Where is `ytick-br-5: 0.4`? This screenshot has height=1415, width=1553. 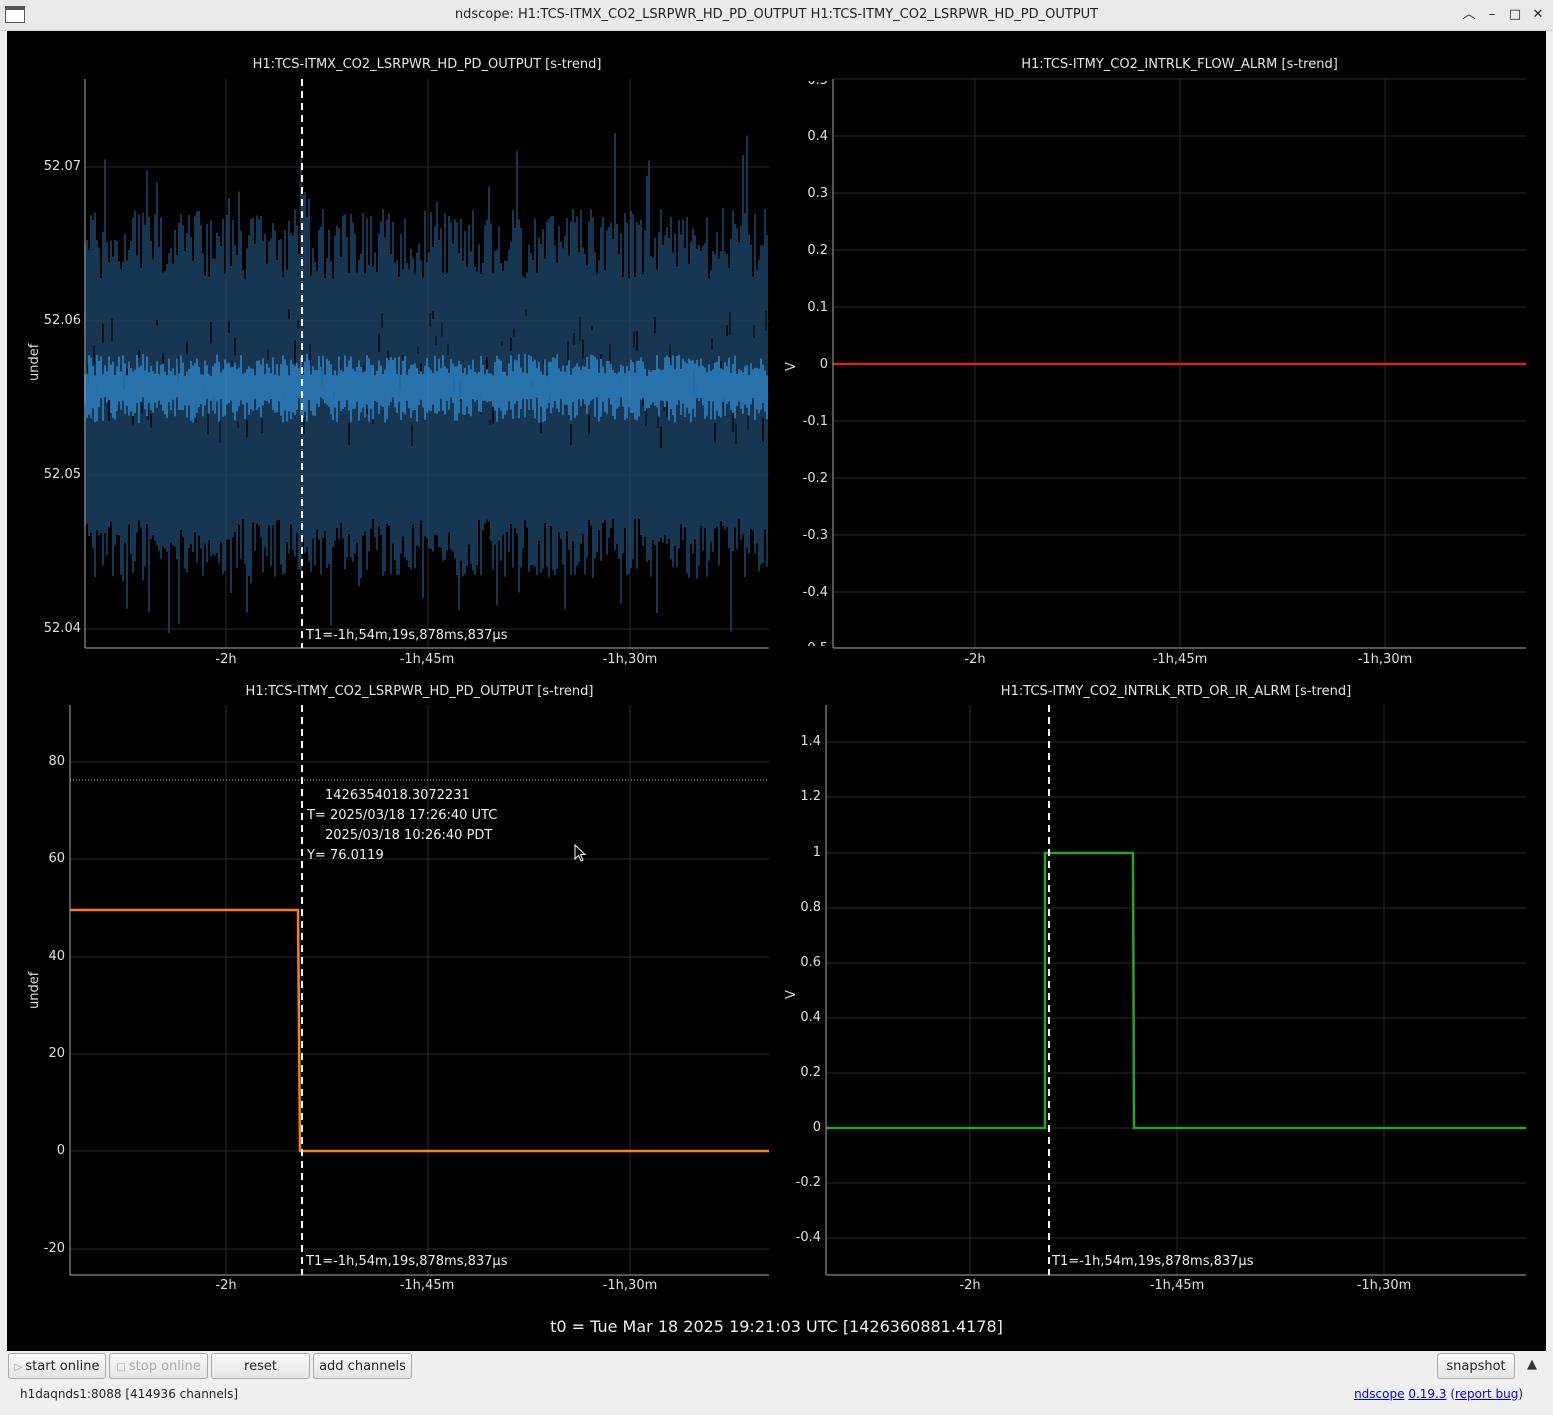
ytick-br-5: 0.4 is located at coordinates (810, 1017).